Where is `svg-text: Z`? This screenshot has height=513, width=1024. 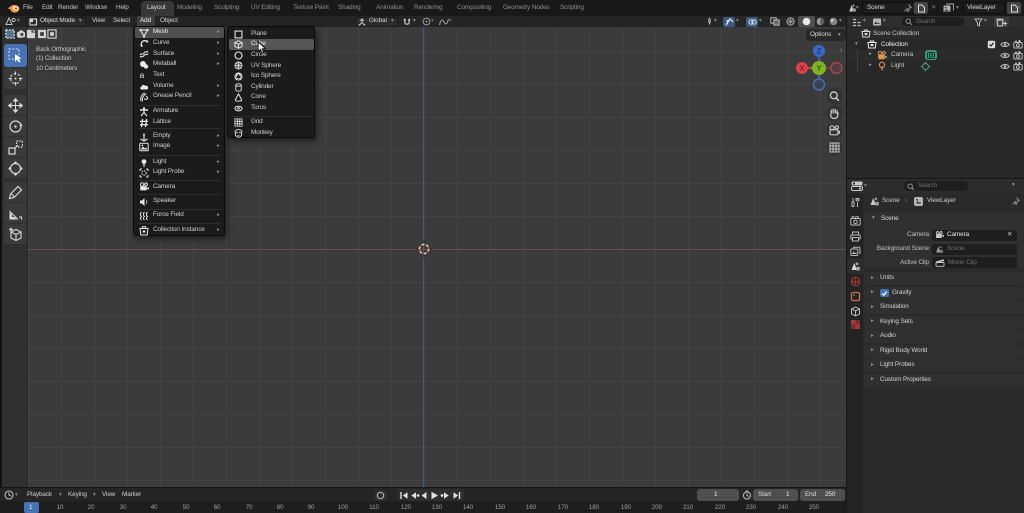
svg-text: Z is located at coordinates (819, 51).